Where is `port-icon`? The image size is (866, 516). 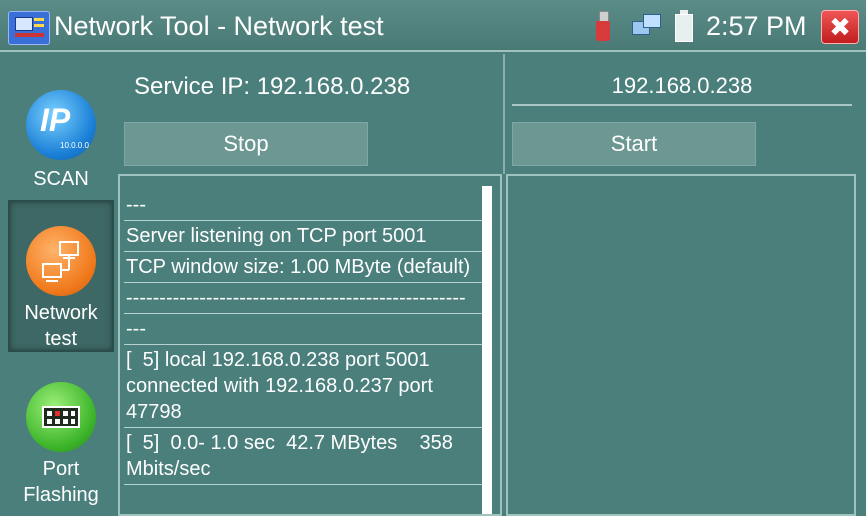
port-icon is located at coordinates (61, 417).